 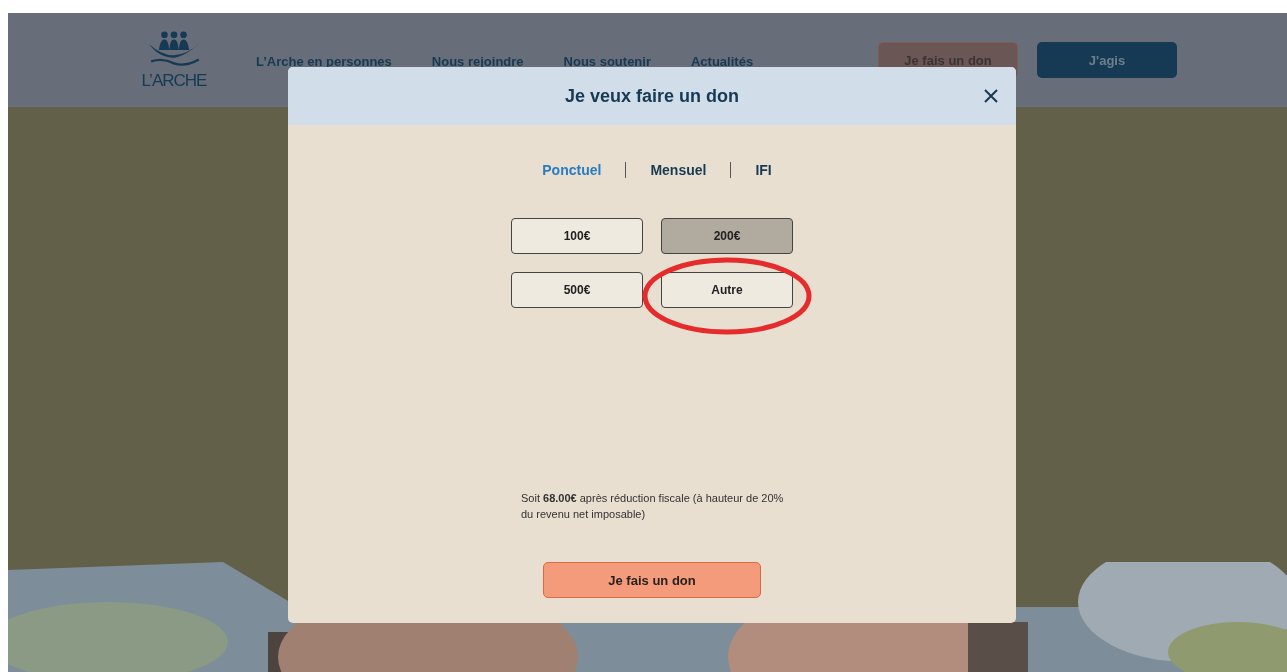 What do you see at coordinates (678, 170) in the screenshot?
I see `frequency-tab: Mensuel` at bounding box center [678, 170].